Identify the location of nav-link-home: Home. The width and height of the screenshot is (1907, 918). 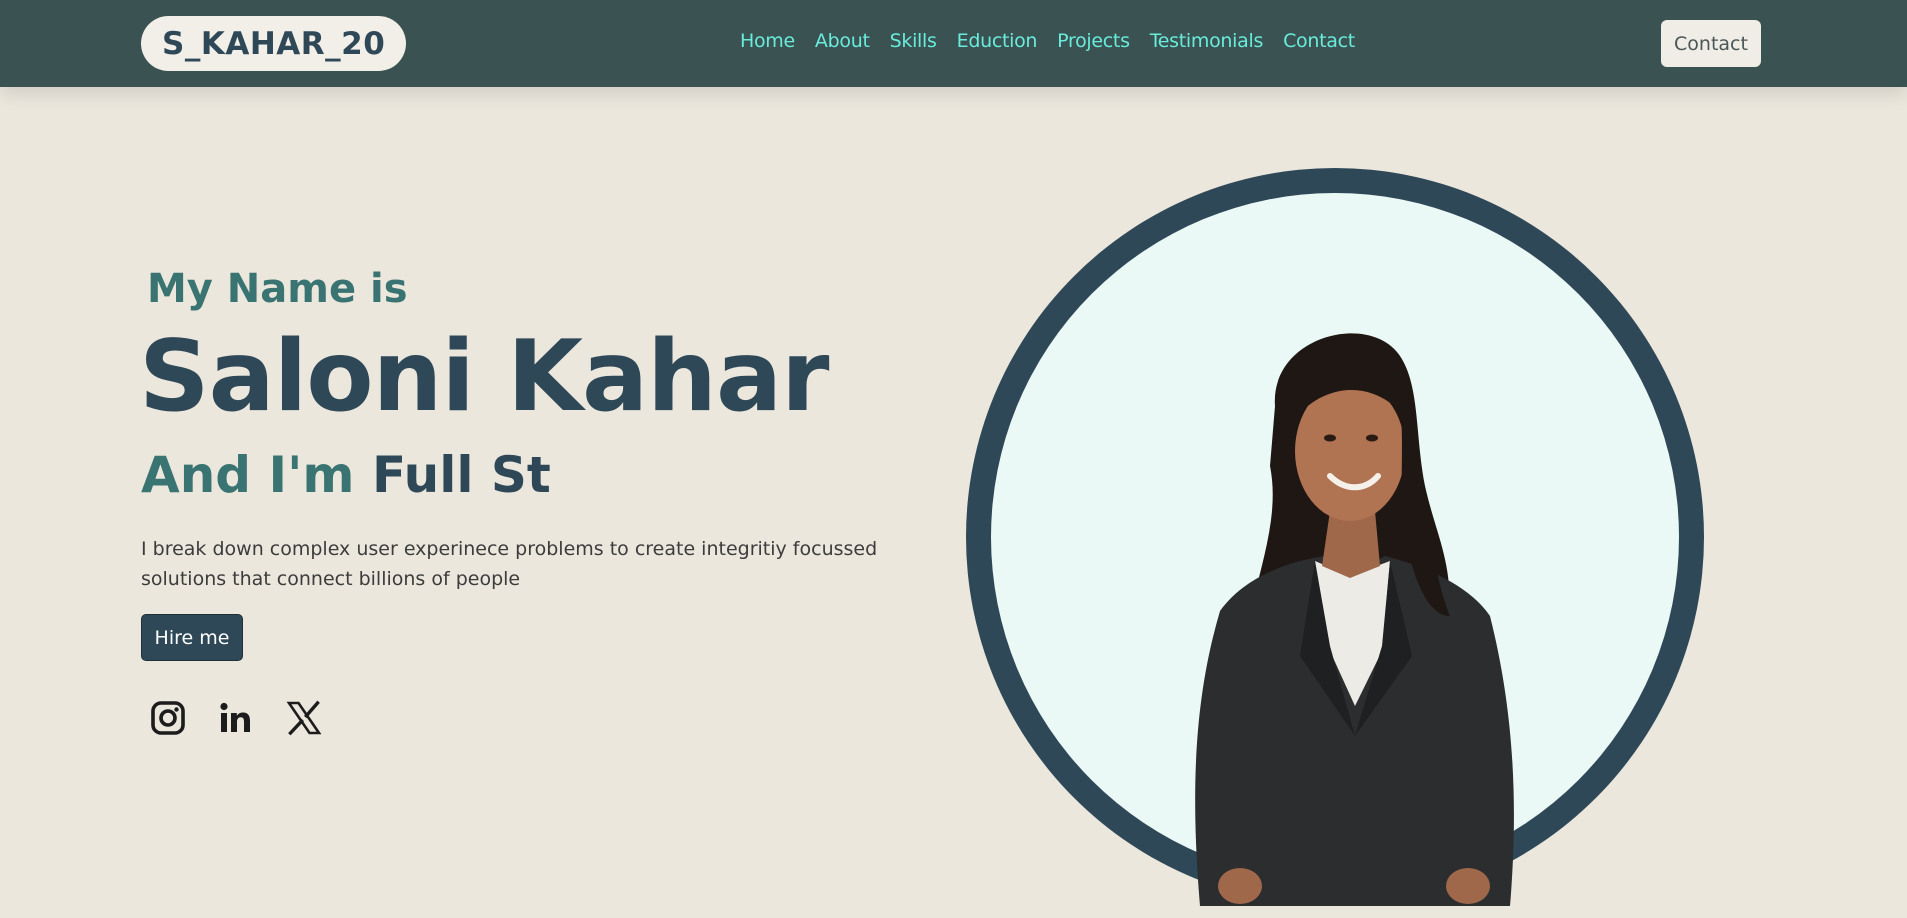
(767, 41).